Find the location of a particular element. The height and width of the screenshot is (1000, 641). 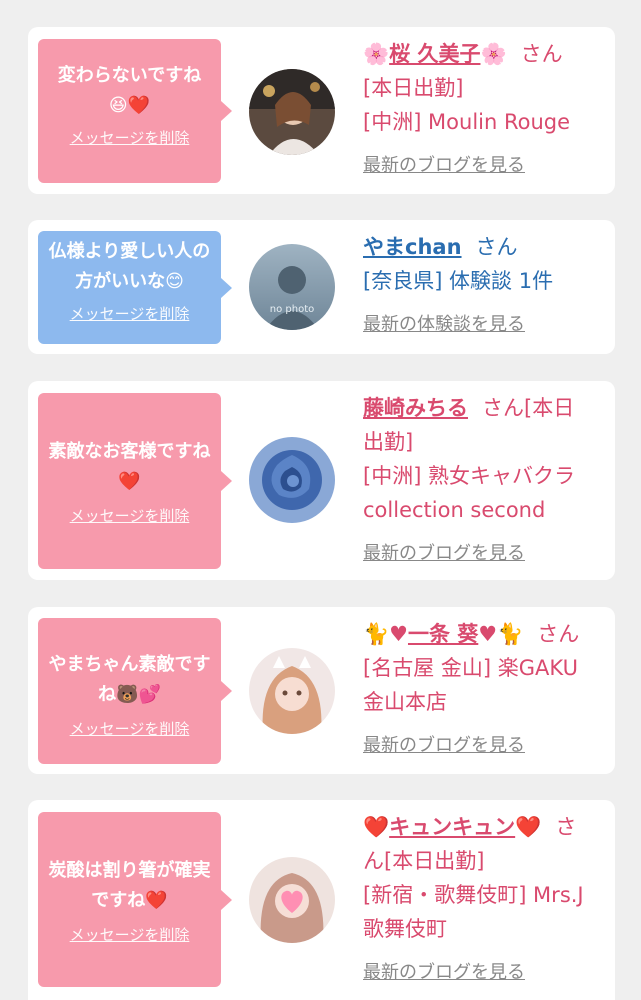

status-line: ん[本日出勤] is located at coordinates (424, 861).